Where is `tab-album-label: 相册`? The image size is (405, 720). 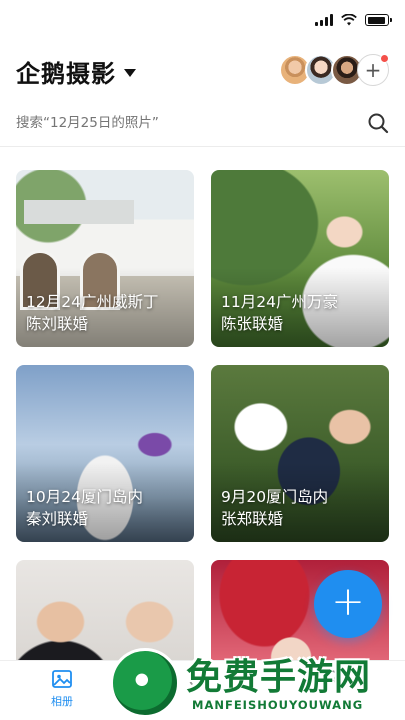
tab-album-label: 相册 is located at coordinates (62, 701).